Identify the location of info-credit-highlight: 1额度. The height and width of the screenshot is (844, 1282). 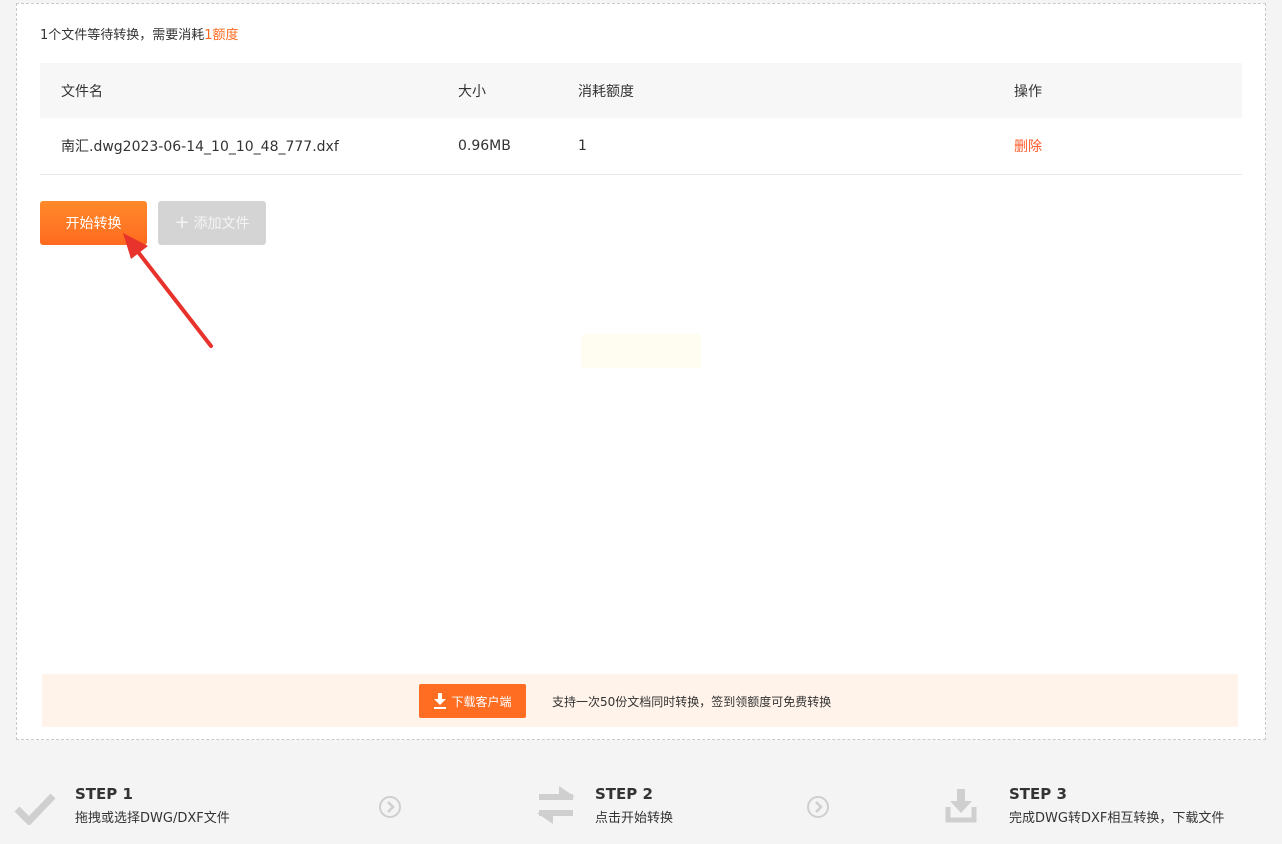
(221, 35).